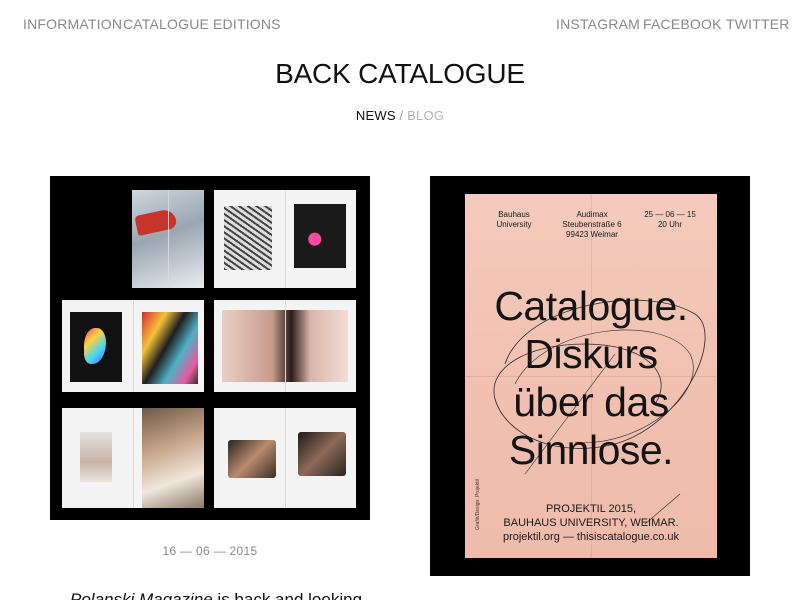  What do you see at coordinates (758, 24) in the screenshot?
I see `nav-twitter: TWITTER` at bounding box center [758, 24].